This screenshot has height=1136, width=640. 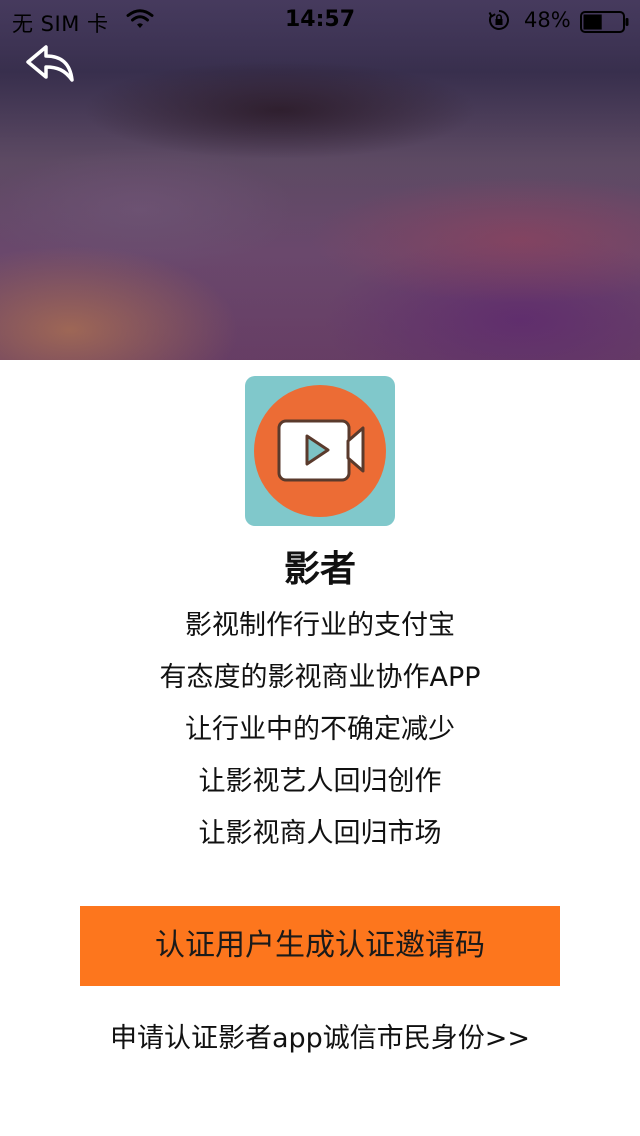 I want to click on battery-percent: 48%, so click(x=547, y=20).